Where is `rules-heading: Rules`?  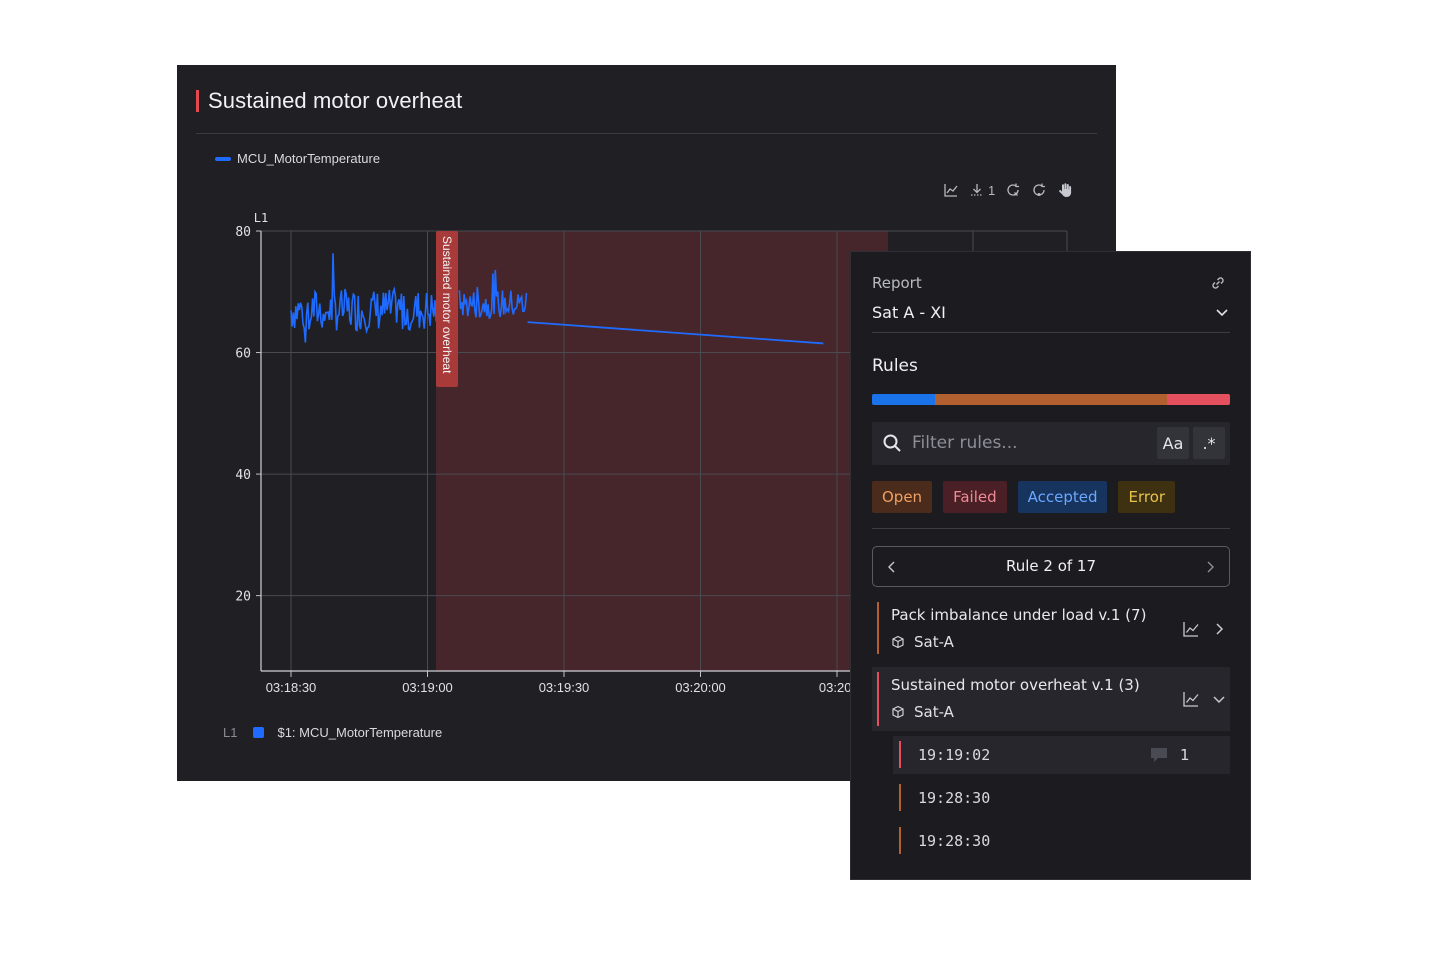
rules-heading: Rules is located at coordinates (895, 366).